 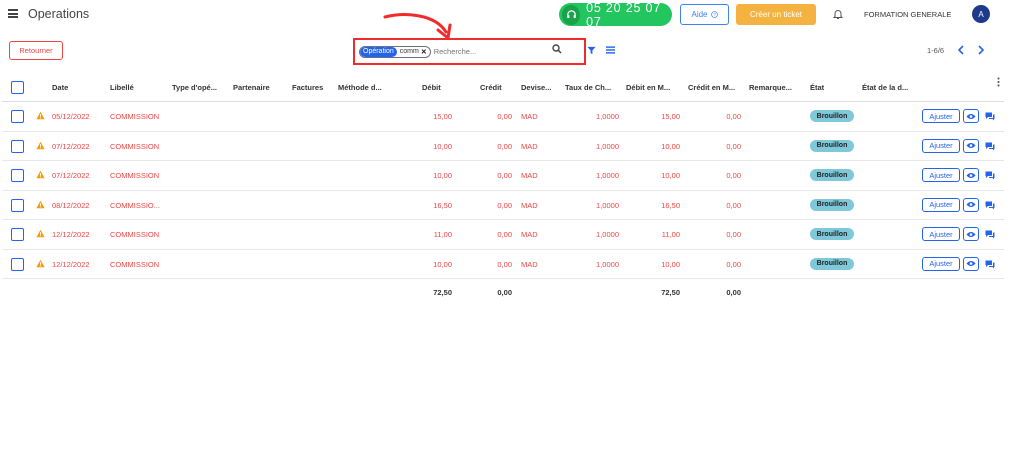 What do you see at coordinates (60, 87) in the screenshot?
I see `col-header: Date` at bounding box center [60, 87].